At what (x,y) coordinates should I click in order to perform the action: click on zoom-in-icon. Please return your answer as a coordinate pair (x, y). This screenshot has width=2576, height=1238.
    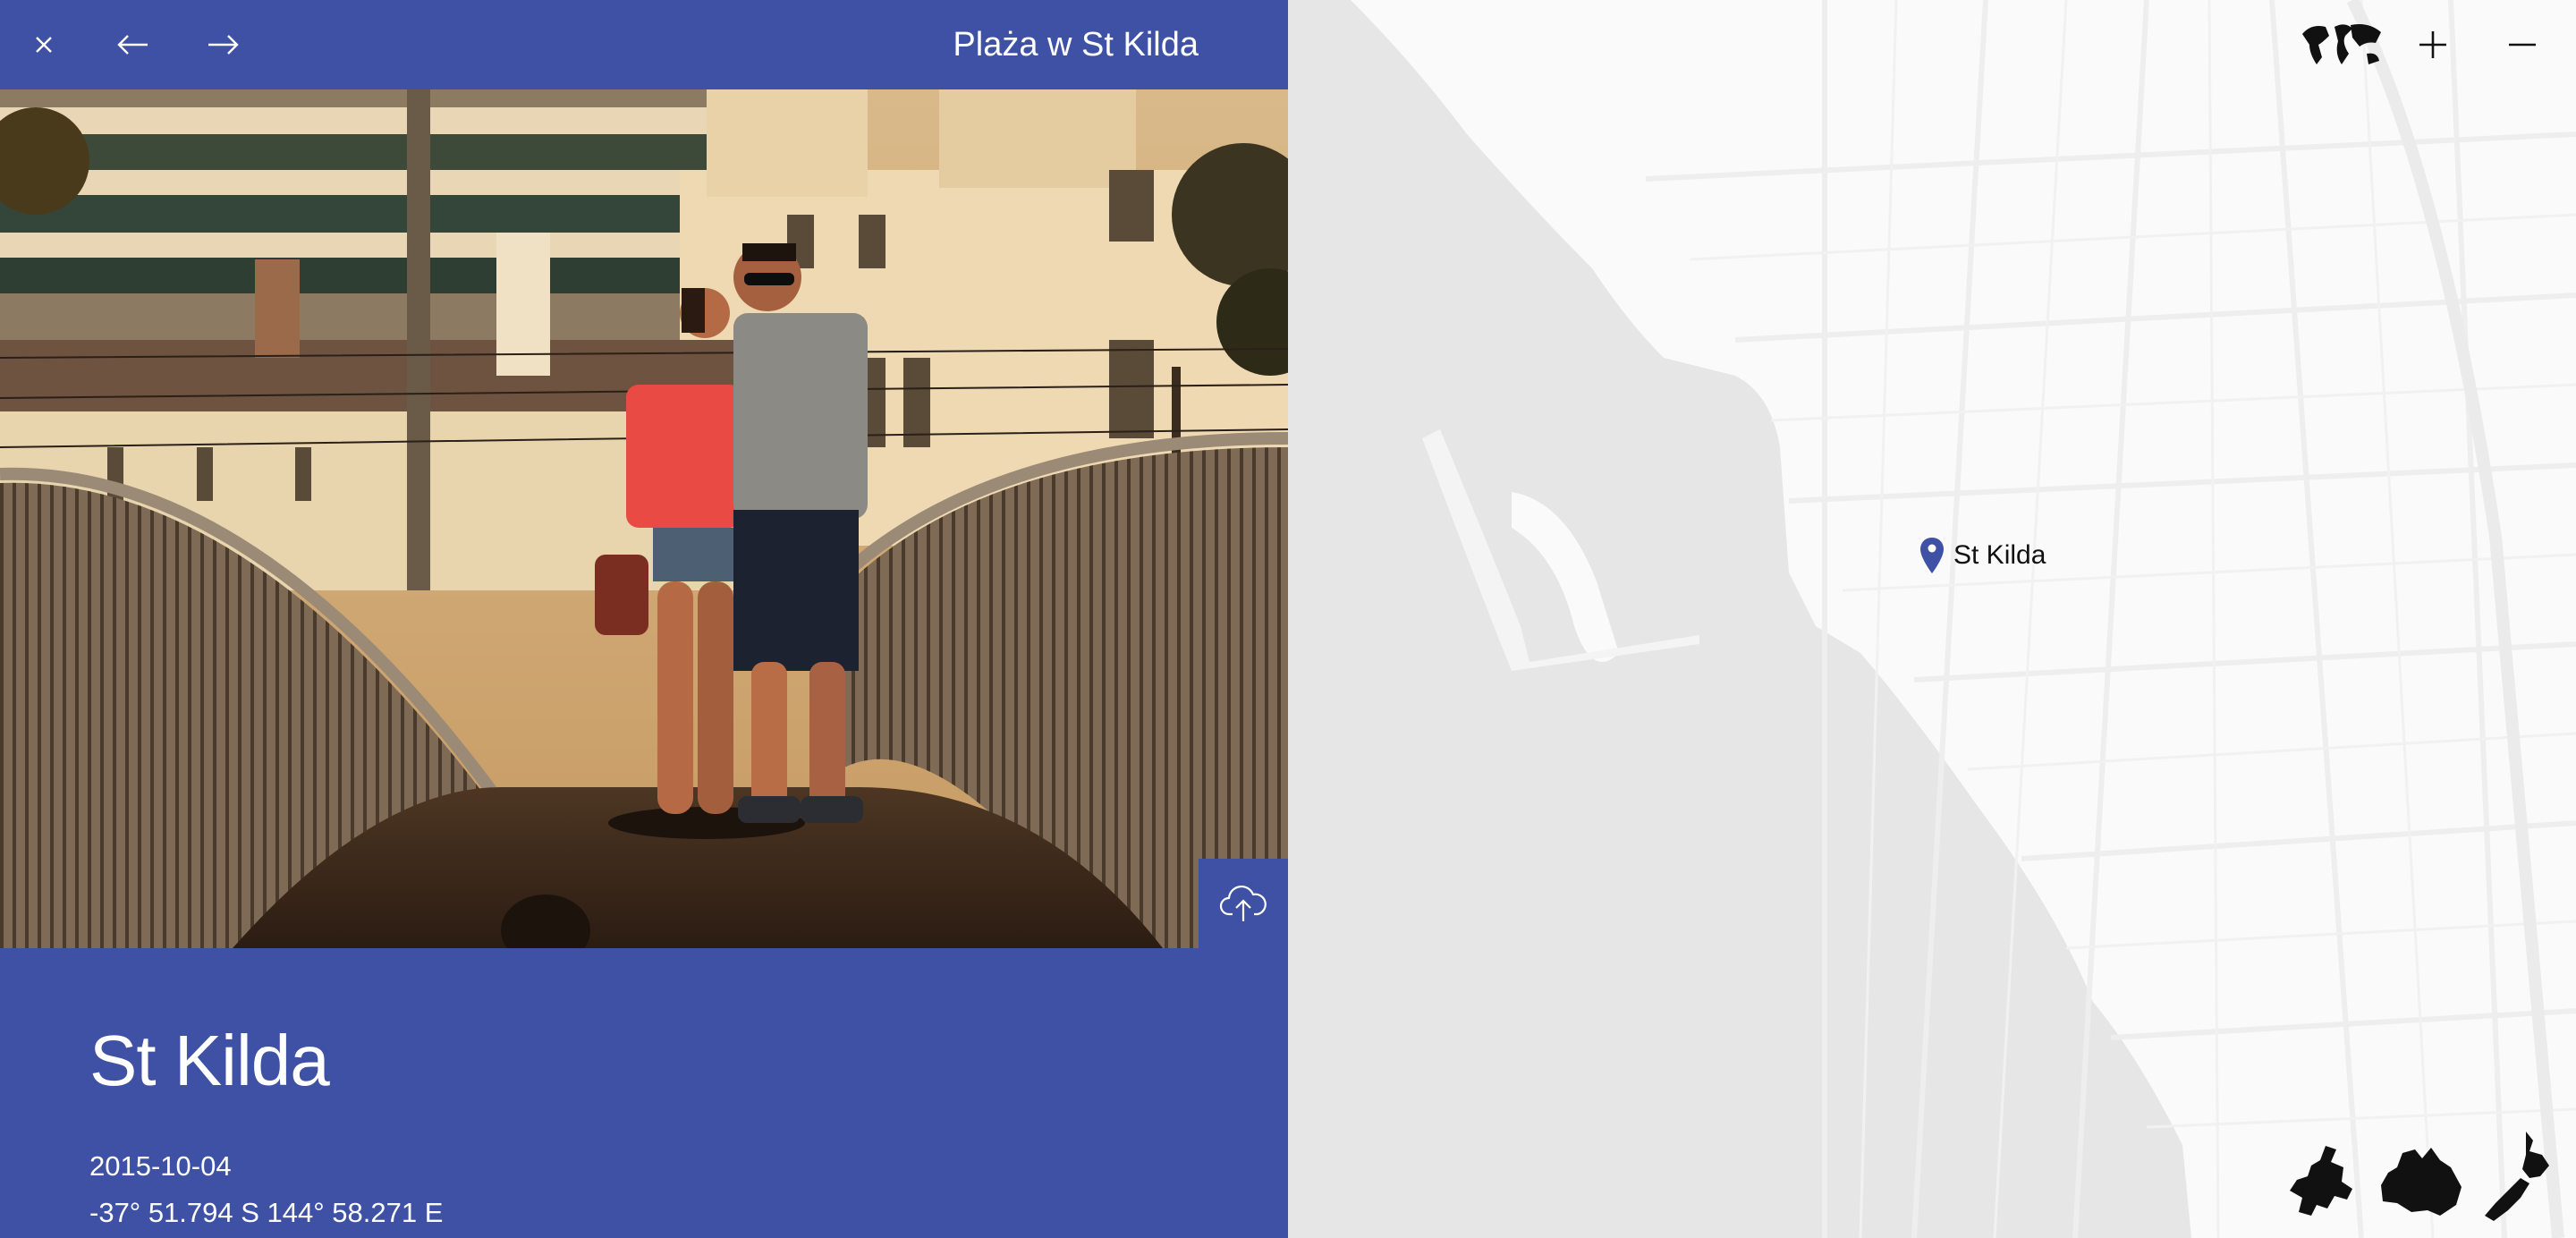
    Looking at the image, I should click on (2432, 44).